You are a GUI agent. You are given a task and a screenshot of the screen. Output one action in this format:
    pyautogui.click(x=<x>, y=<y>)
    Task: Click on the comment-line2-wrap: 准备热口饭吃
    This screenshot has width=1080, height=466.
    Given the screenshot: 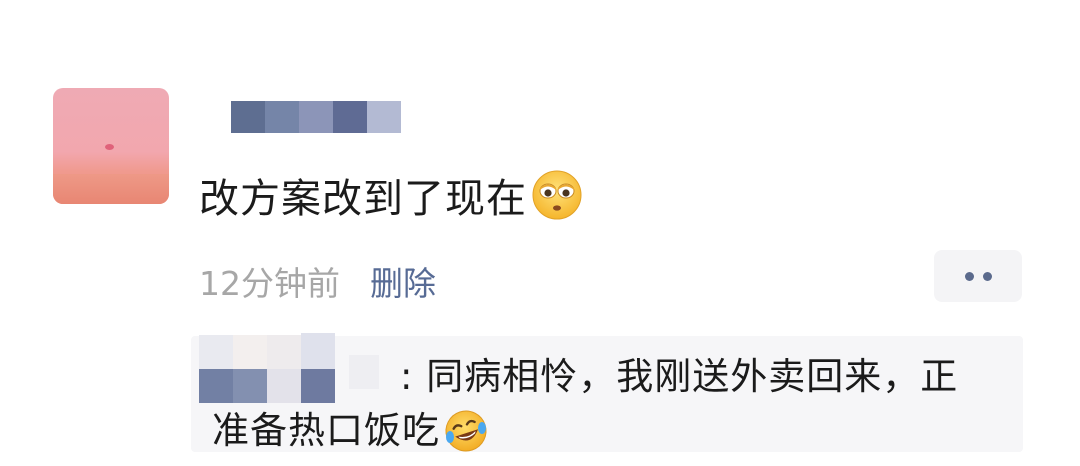 What is the action you would take?
    pyautogui.click(x=612, y=431)
    